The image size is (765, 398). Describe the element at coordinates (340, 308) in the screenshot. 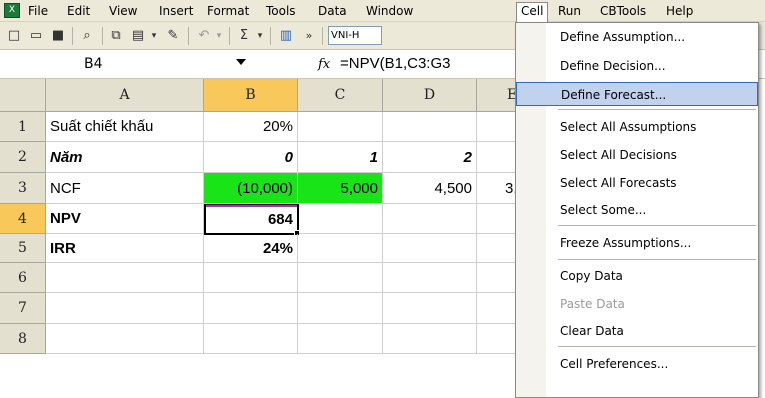

I see `cell-c7` at that location.